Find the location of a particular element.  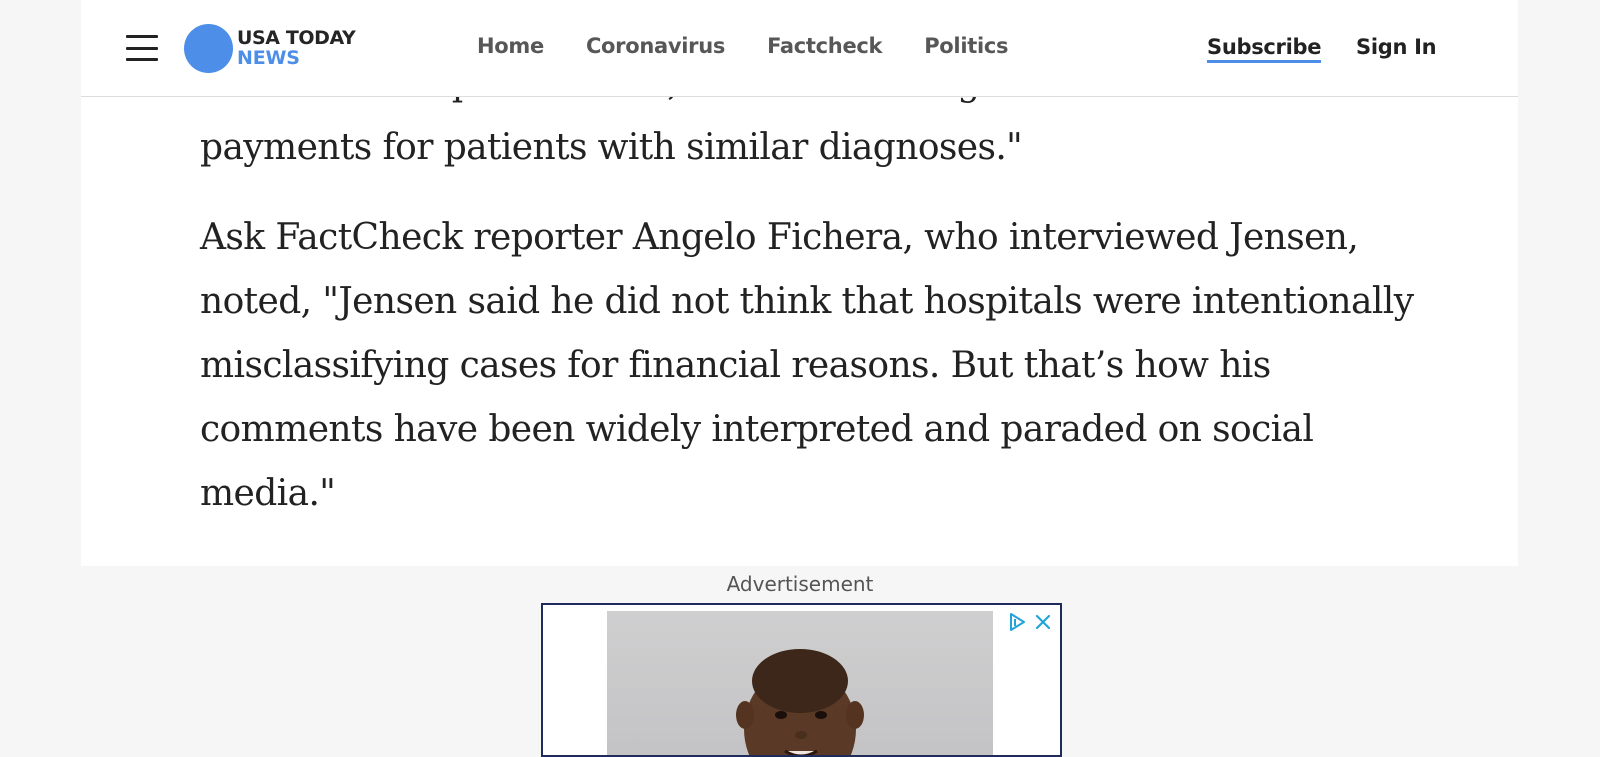

adchoices-icon is located at coordinates (1017, 622).